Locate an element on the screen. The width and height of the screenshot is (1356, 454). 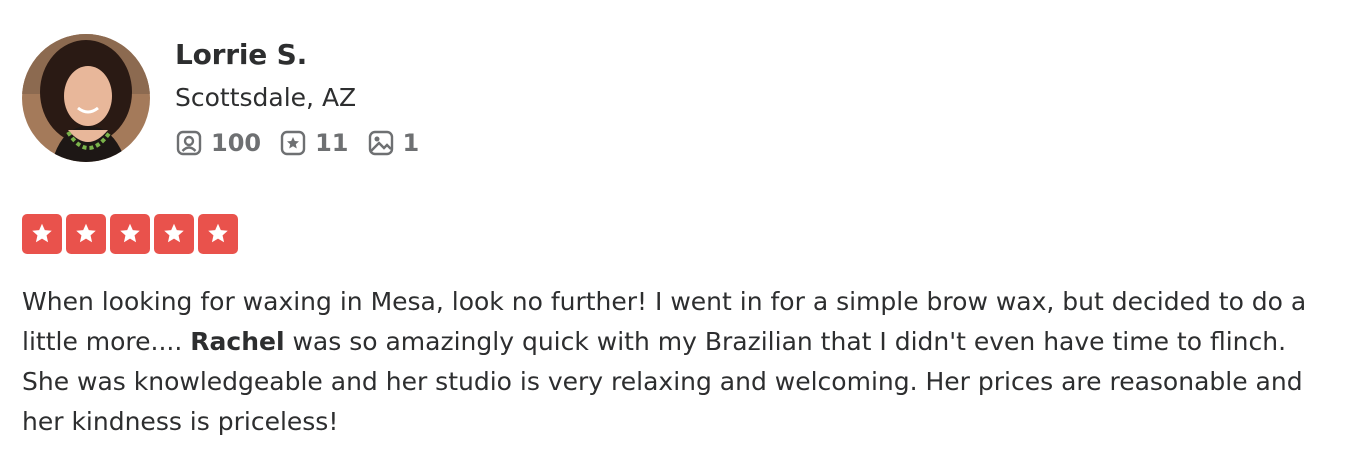
photo-icon is located at coordinates (381, 143).